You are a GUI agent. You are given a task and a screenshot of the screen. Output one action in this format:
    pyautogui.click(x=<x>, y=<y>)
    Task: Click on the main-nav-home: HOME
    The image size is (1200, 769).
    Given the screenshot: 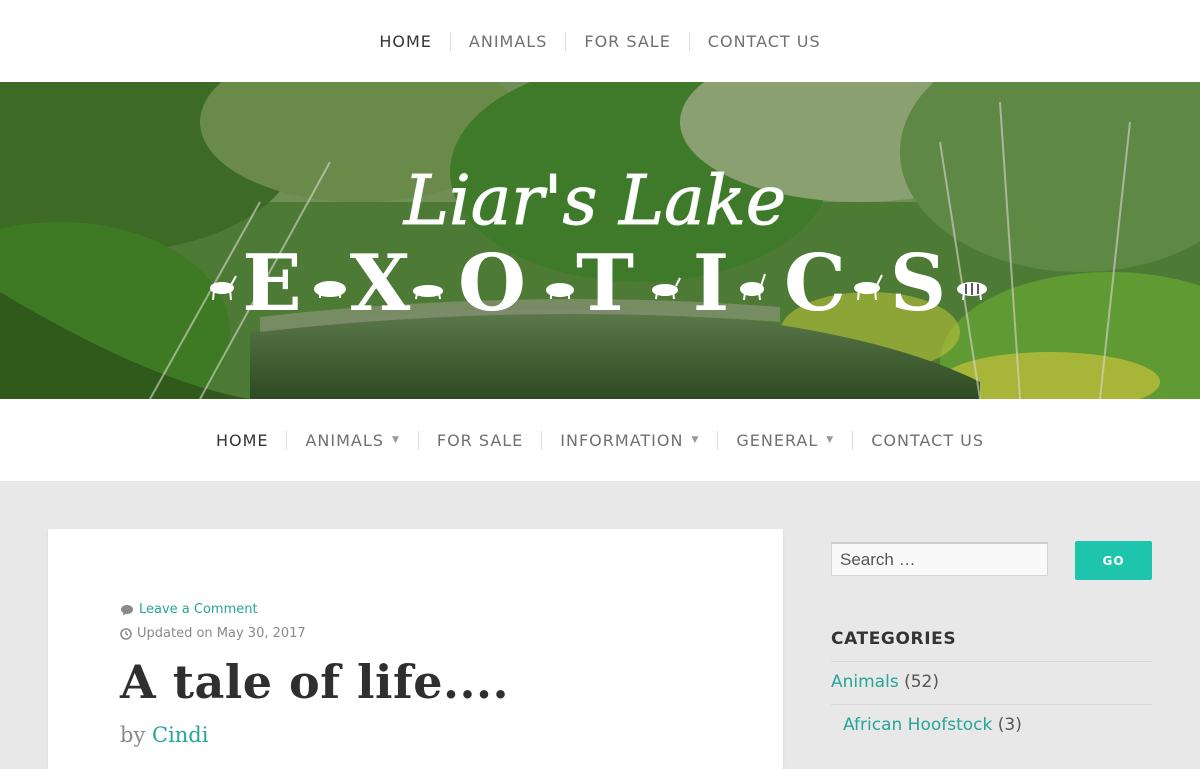 What is the action you would take?
    pyautogui.click(x=242, y=440)
    